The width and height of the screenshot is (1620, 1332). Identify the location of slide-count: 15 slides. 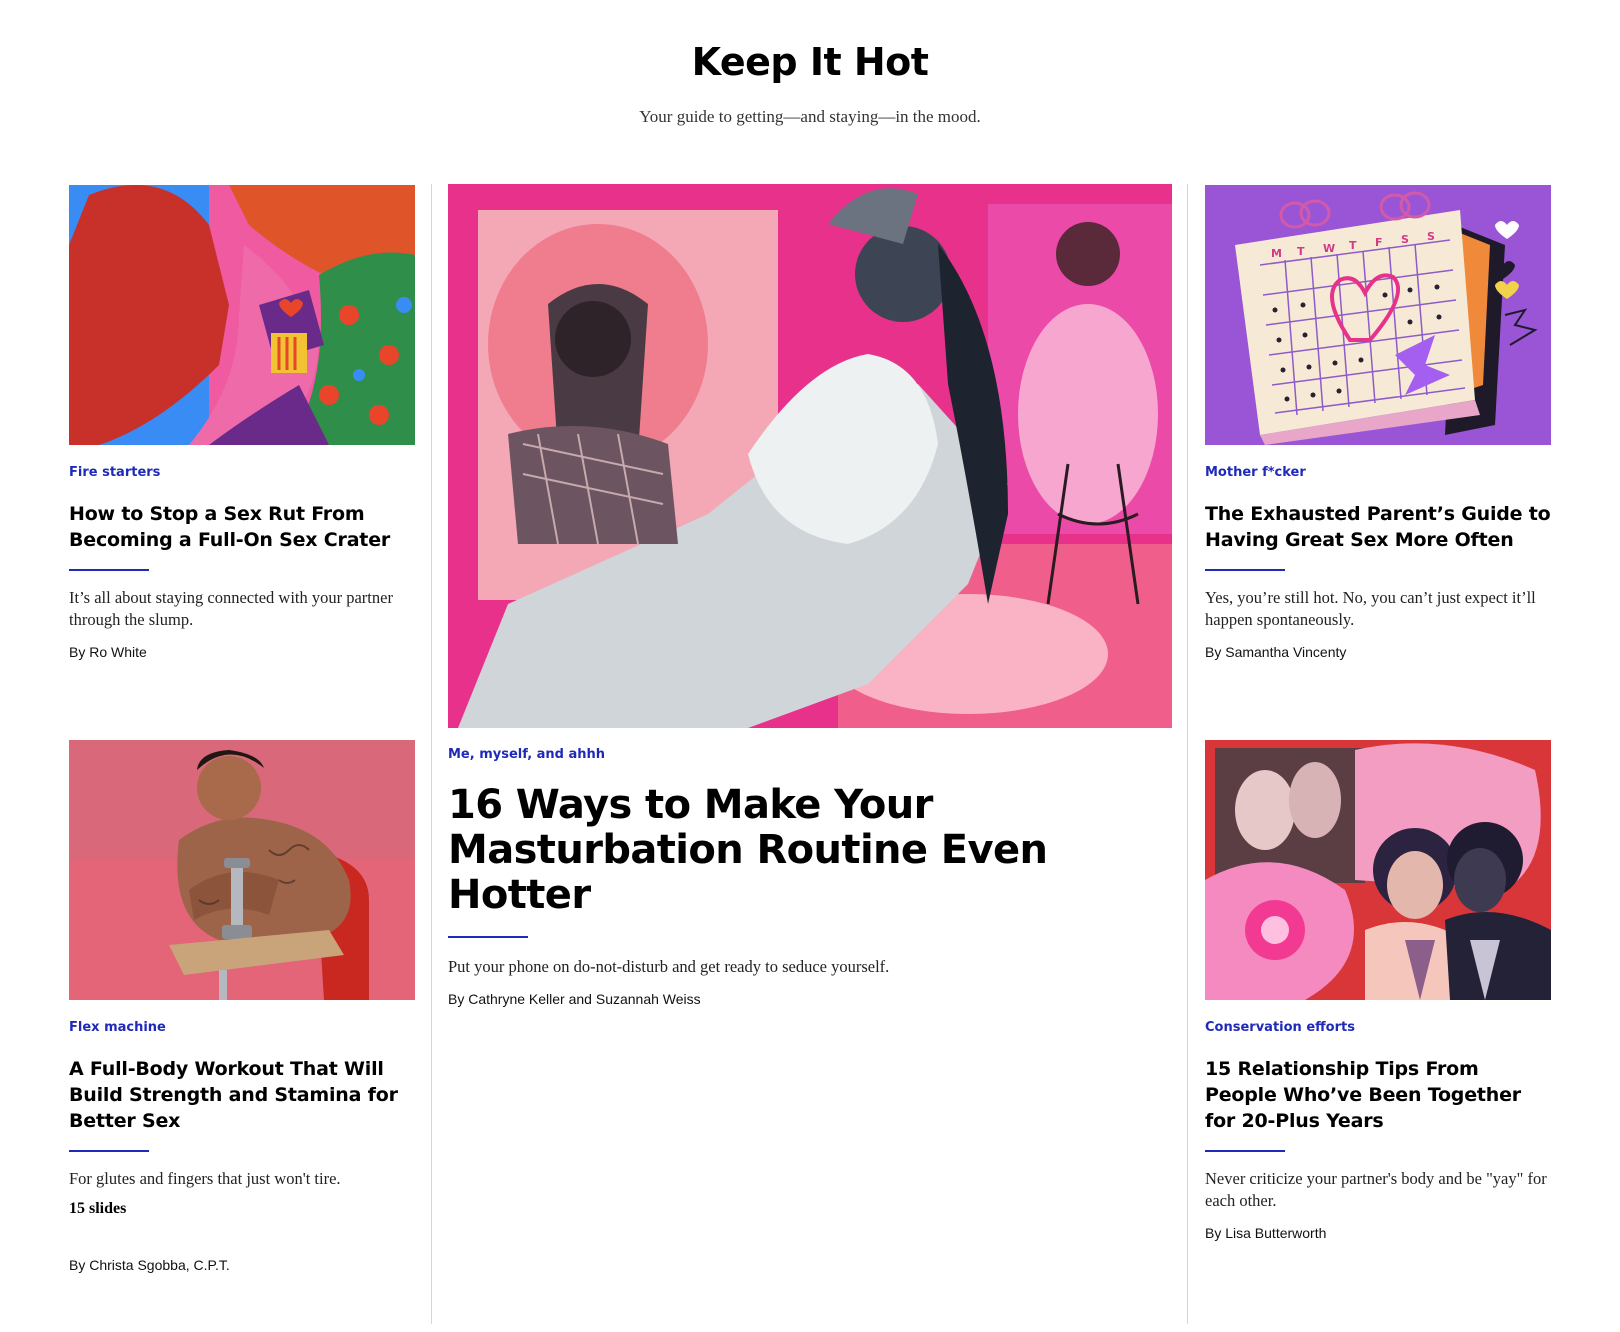
(98, 1208).